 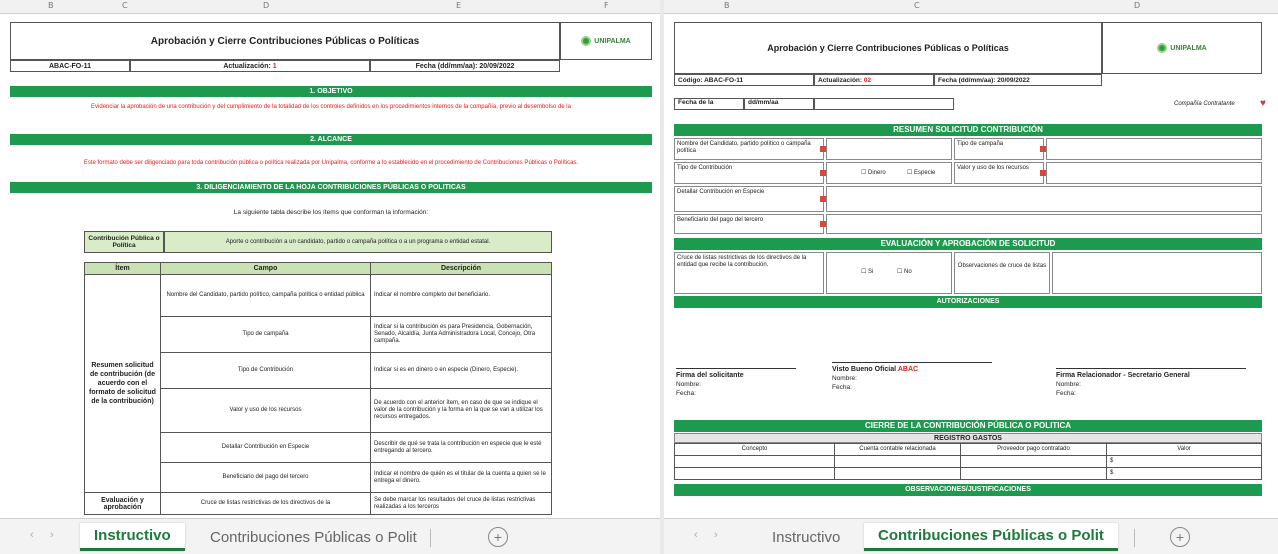 What do you see at coordinates (897, 449) in the screenshot?
I see `col-cuenta: Cuenta contable relacionada` at bounding box center [897, 449].